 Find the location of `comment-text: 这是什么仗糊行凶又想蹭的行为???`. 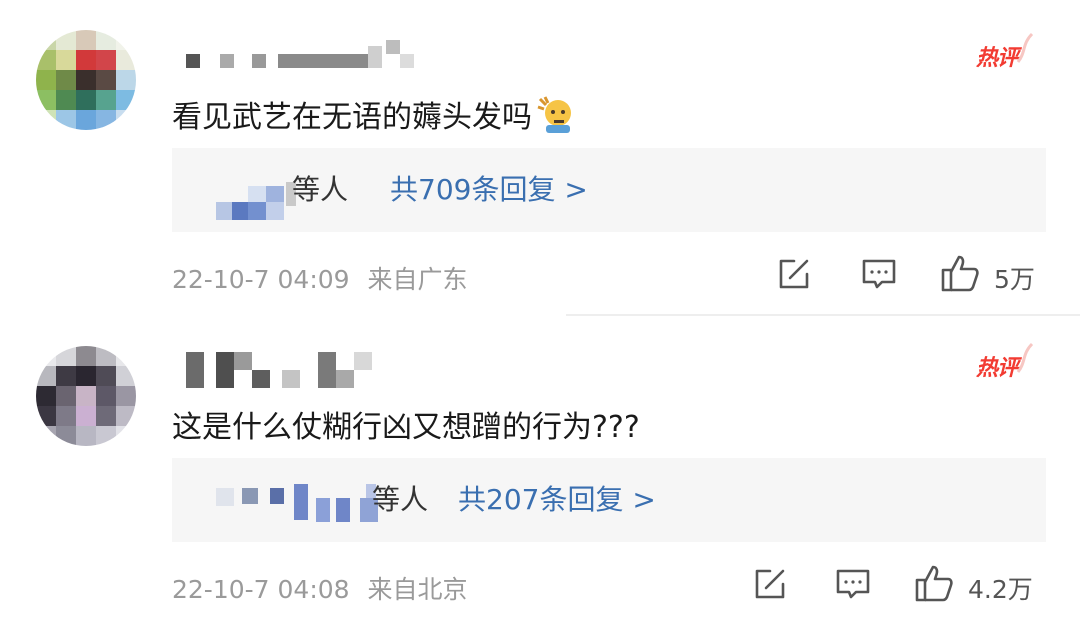

comment-text: 这是什么仗糊行凶又想蹭的行为??? is located at coordinates (406, 427).